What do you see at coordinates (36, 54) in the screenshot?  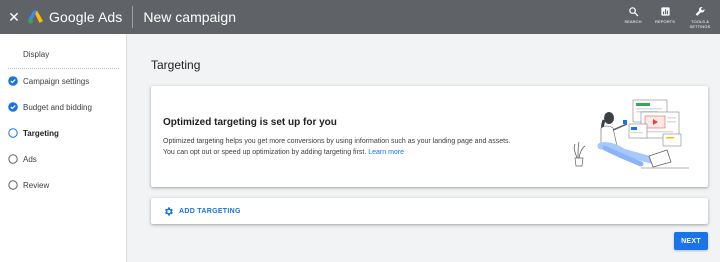 I see `sidebar-section-display: Display` at bounding box center [36, 54].